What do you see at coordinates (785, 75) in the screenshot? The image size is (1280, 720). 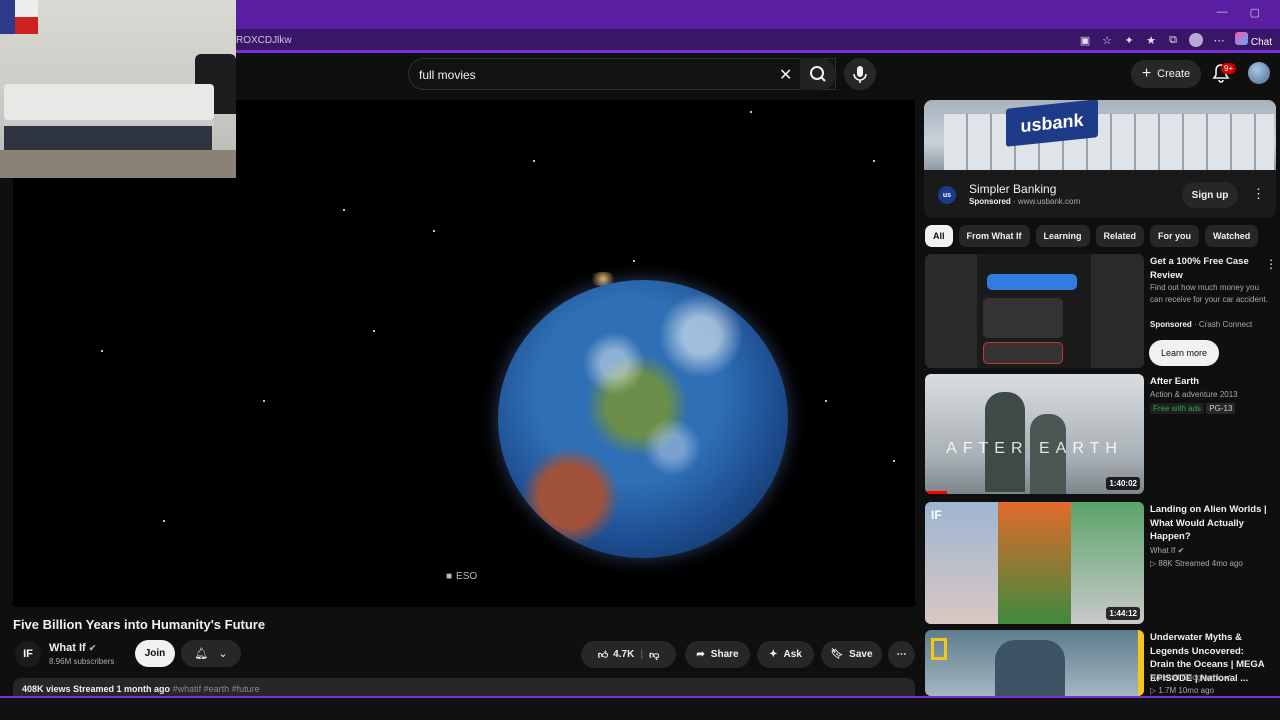 I see `clear-search-icon: ✕` at bounding box center [785, 75].